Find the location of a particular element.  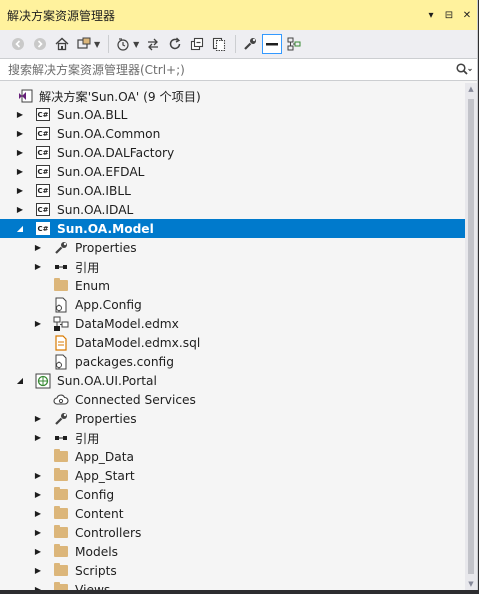

tree-item-label: Sun.OA.BLL is located at coordinates (92, 114).